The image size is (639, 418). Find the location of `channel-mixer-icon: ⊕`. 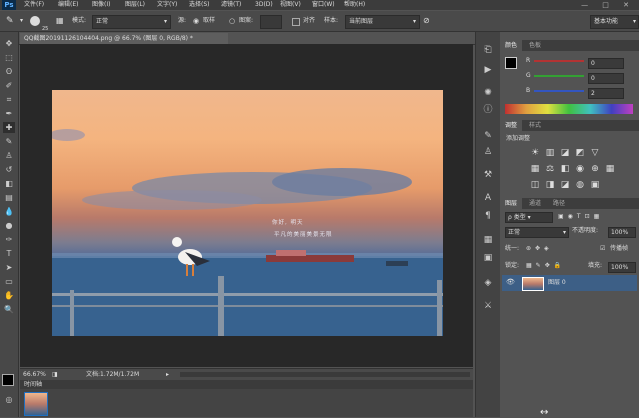

channel-mixer-icon: ⊕ is located at coordinates (595, 169).